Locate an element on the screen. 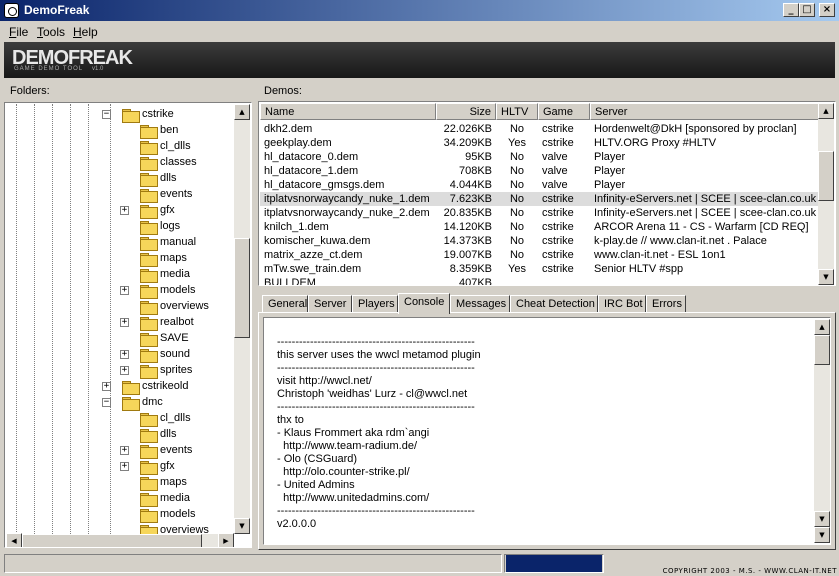 Image resolution: width=839 pixels, height=576 pixels. column-header-game: Game is located at coordinates (564, 111).